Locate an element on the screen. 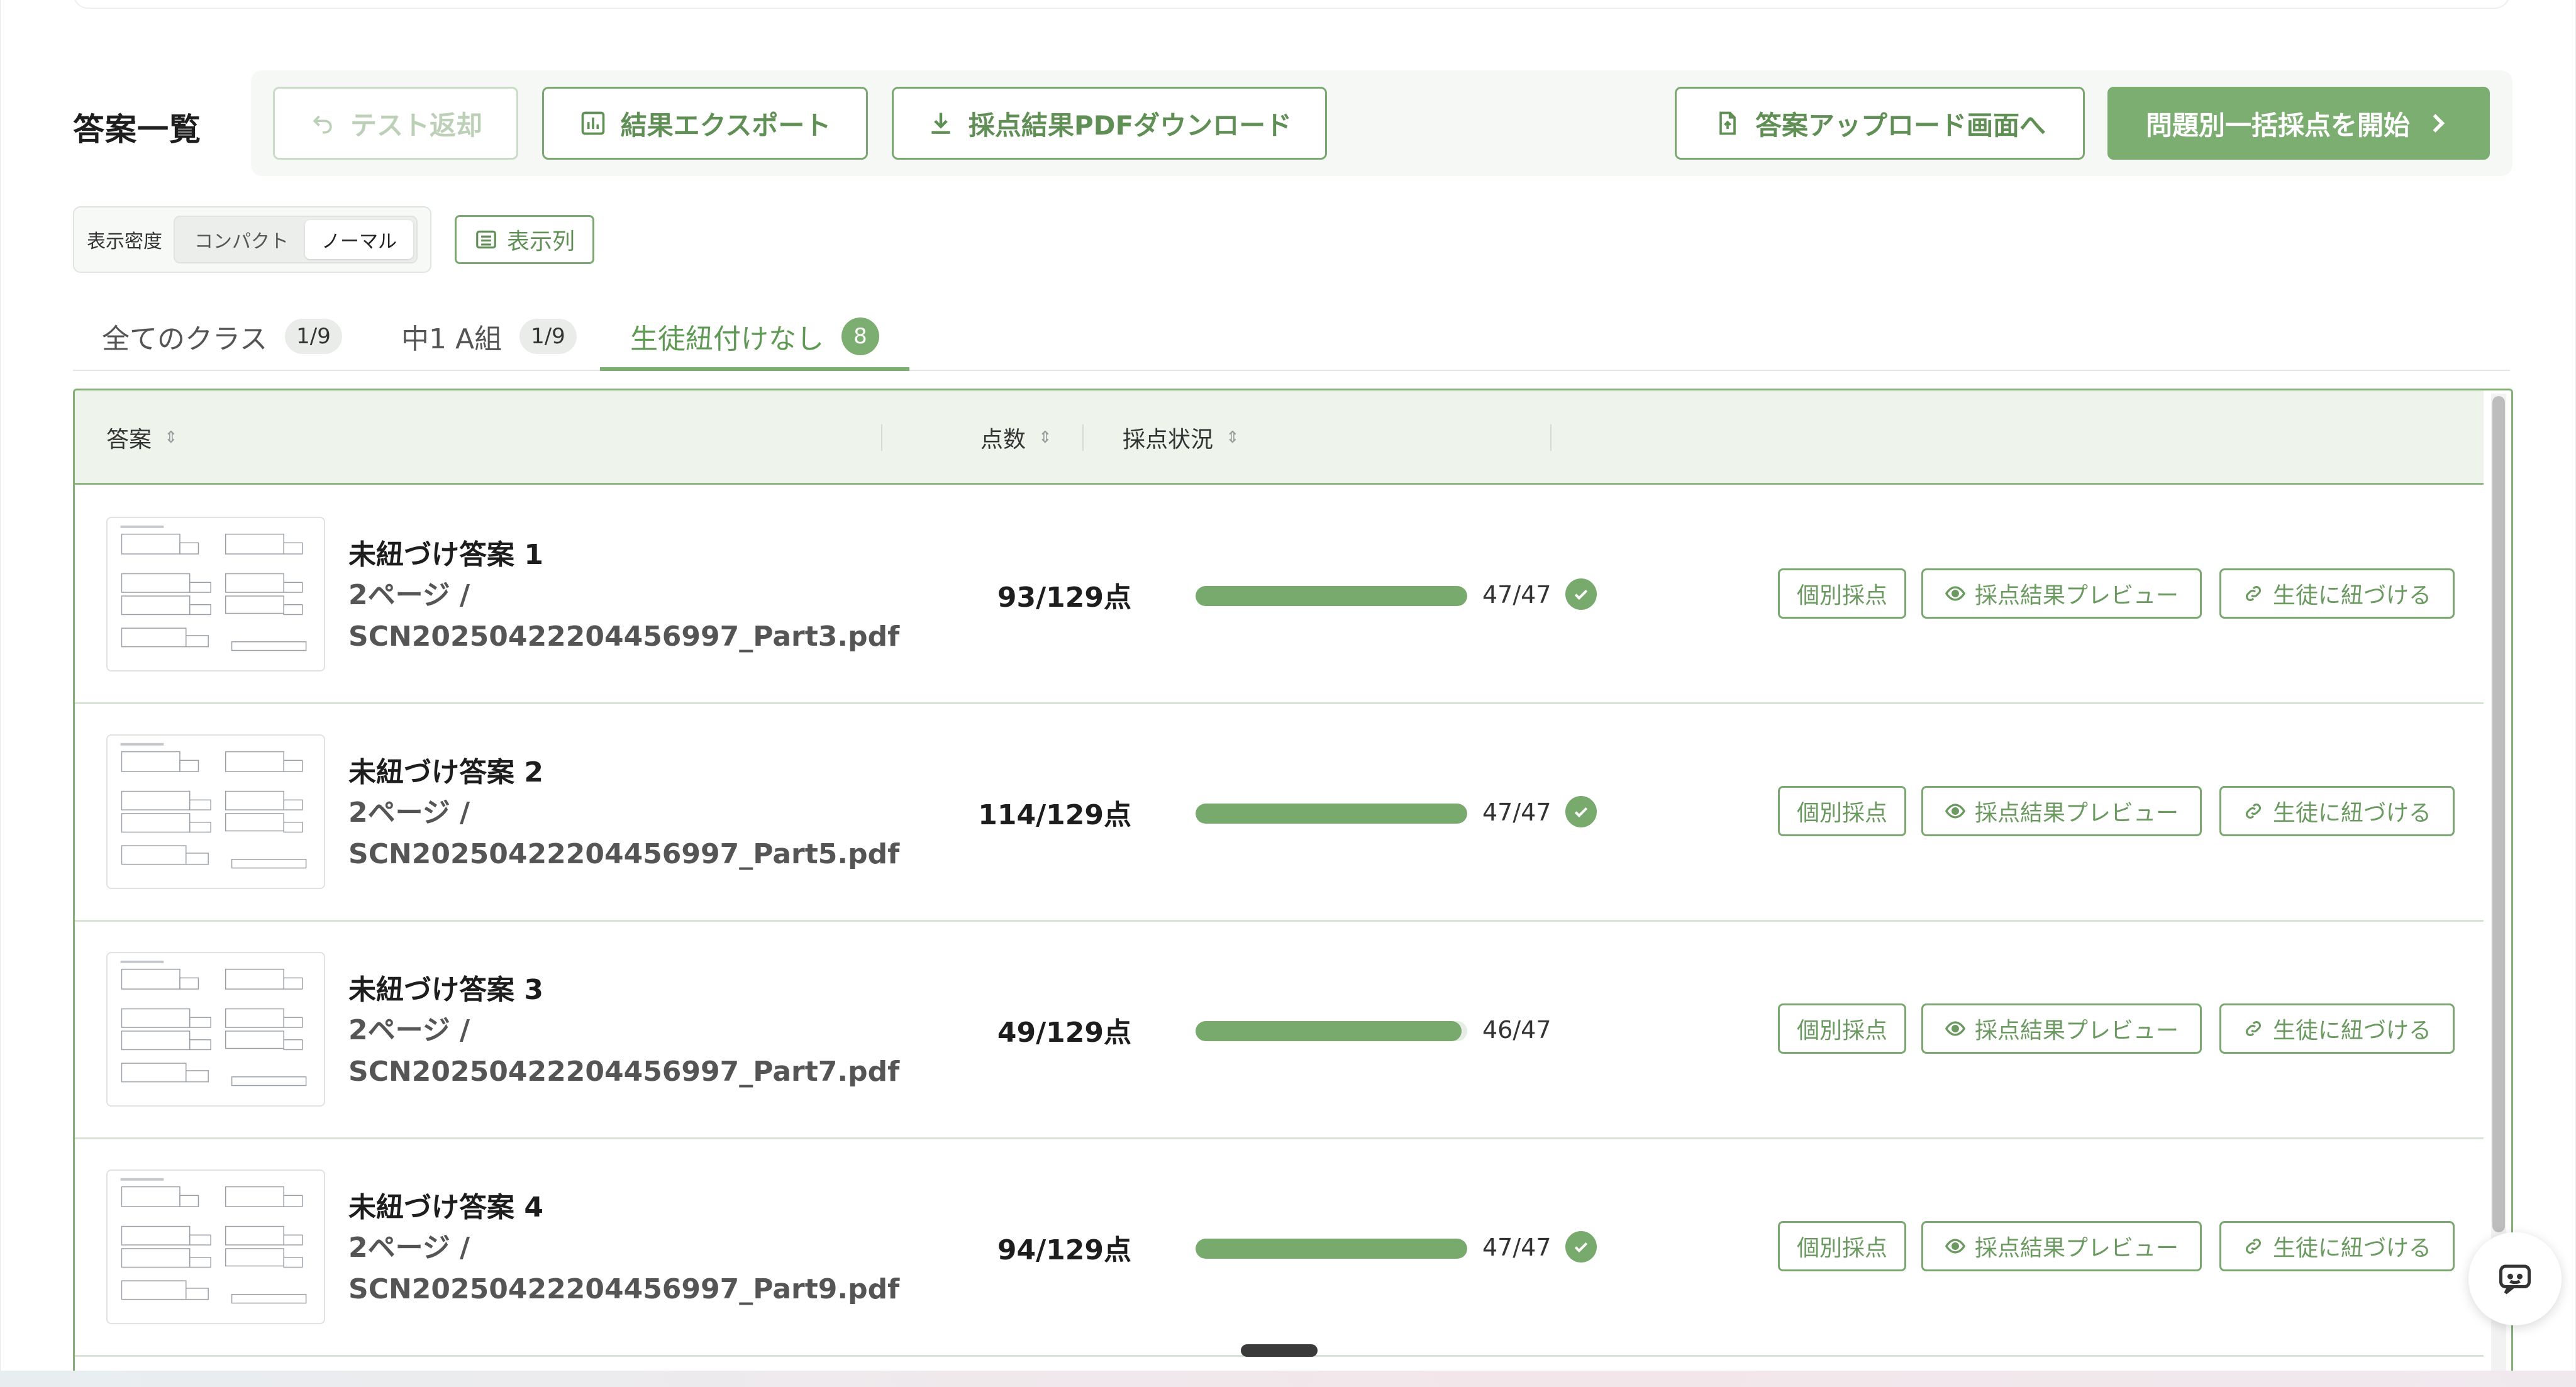 This screenshot has width=2576, height=1387. tab-unlinked: 生徒紐付けなし 8 is located at coordinates (754, 336).